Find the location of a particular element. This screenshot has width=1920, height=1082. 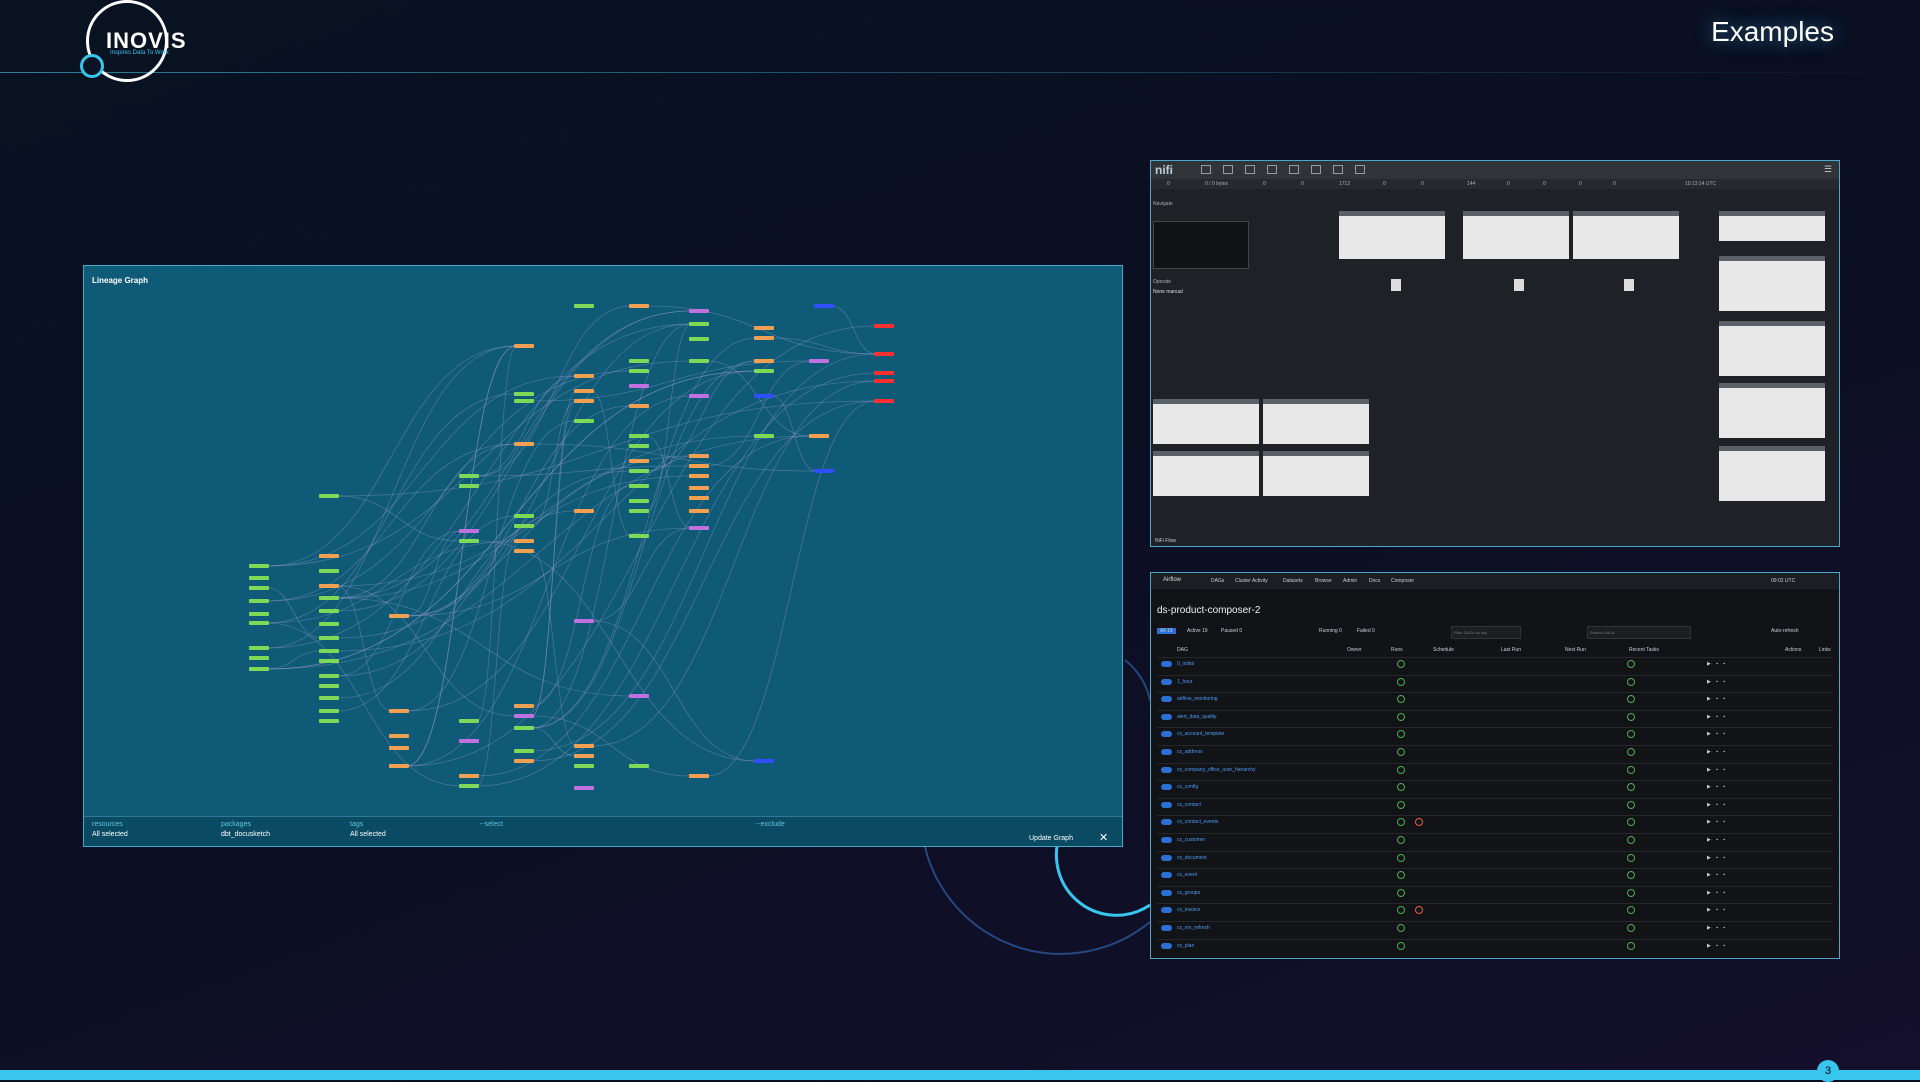

filter-packages: packages dbt_docusketch is located at coordinates (245, 829).